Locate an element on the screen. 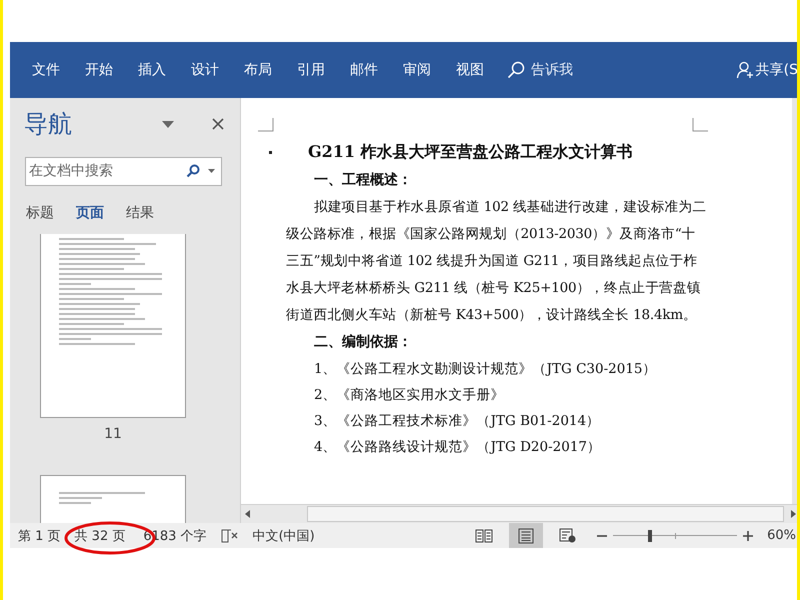 The height and width of the screenshot is (600, 800). horizontal-scrollbar is located at coordinates (519, 513).